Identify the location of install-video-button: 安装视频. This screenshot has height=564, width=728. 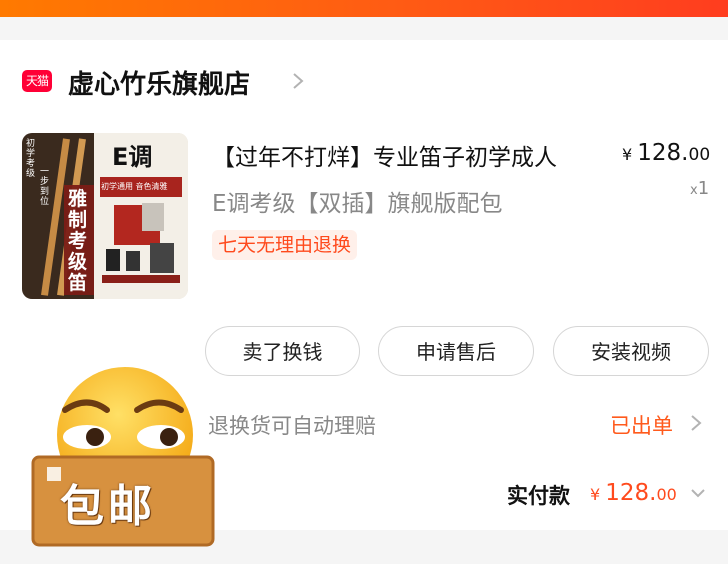
(631, 351).